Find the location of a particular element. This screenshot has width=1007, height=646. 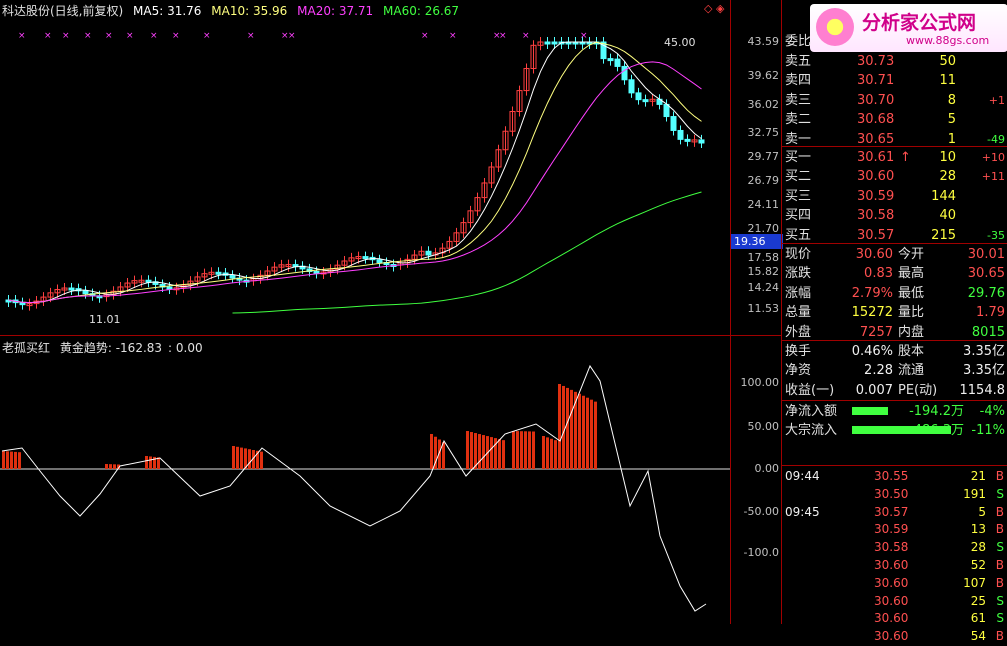

order-book-row: 卖二 30.68 5 is located at coordinates (894, 119).